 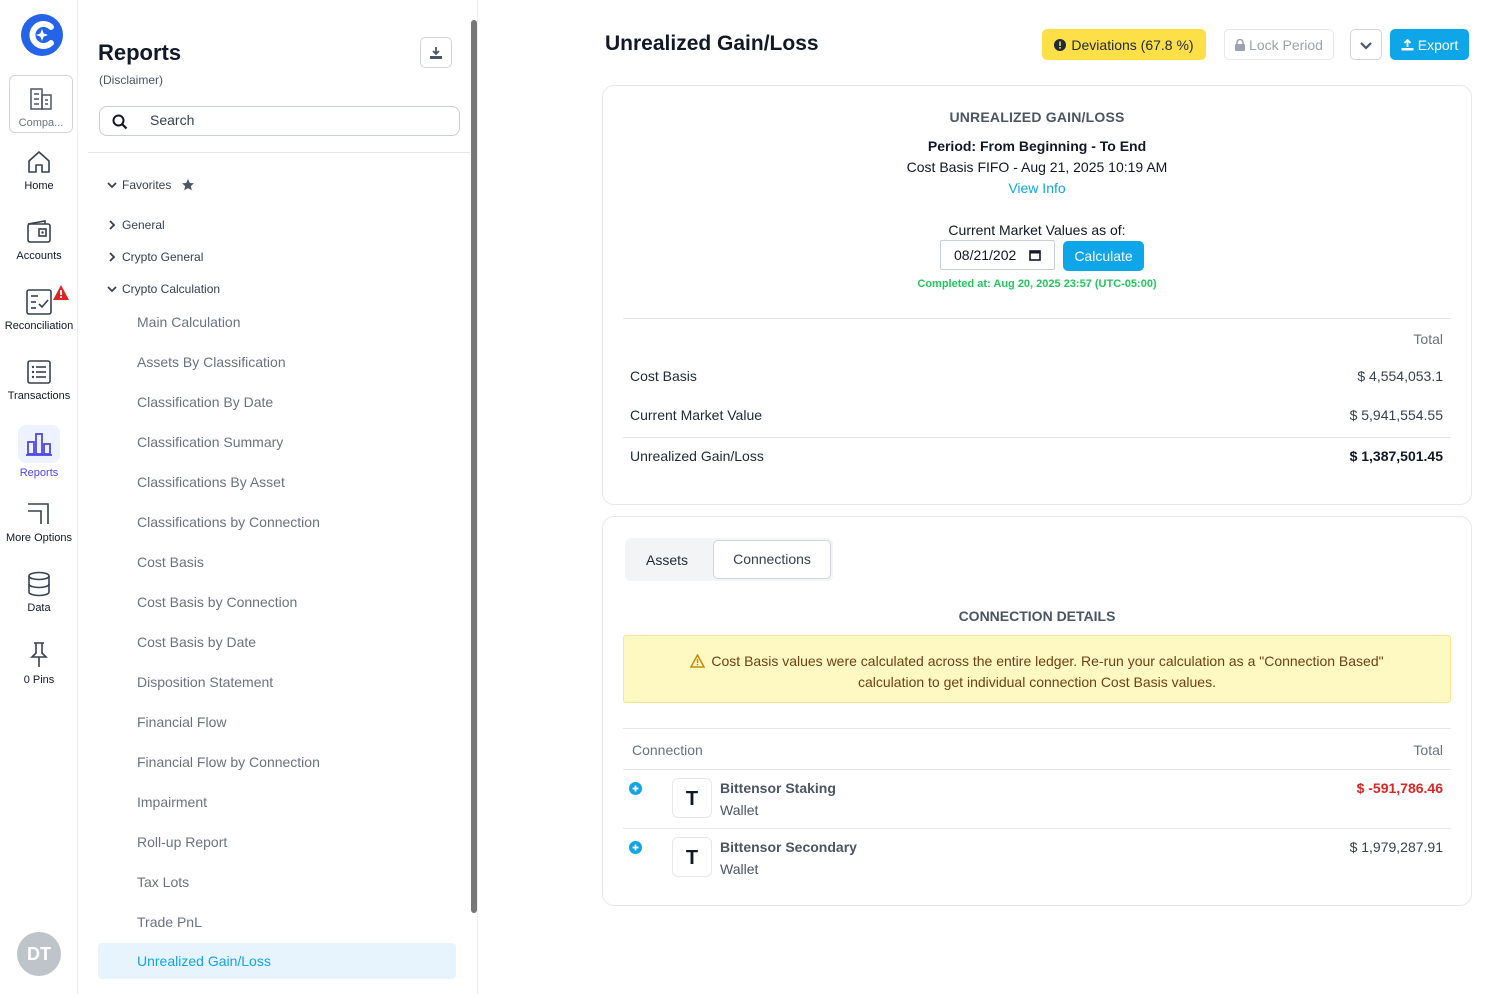 I want to click on unrealized-value: $ 1,387,501.45, so click(x=1396, y=456).